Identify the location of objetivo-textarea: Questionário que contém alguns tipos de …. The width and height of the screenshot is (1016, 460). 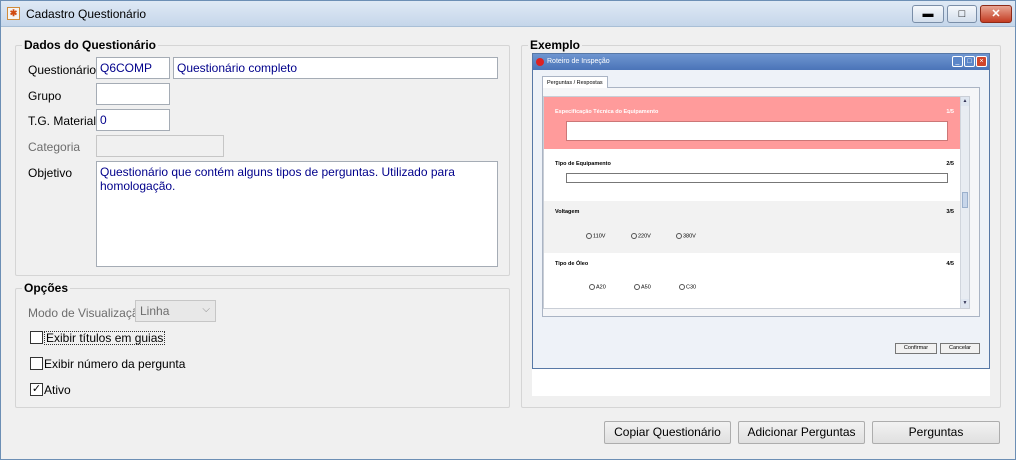
(297, 214).